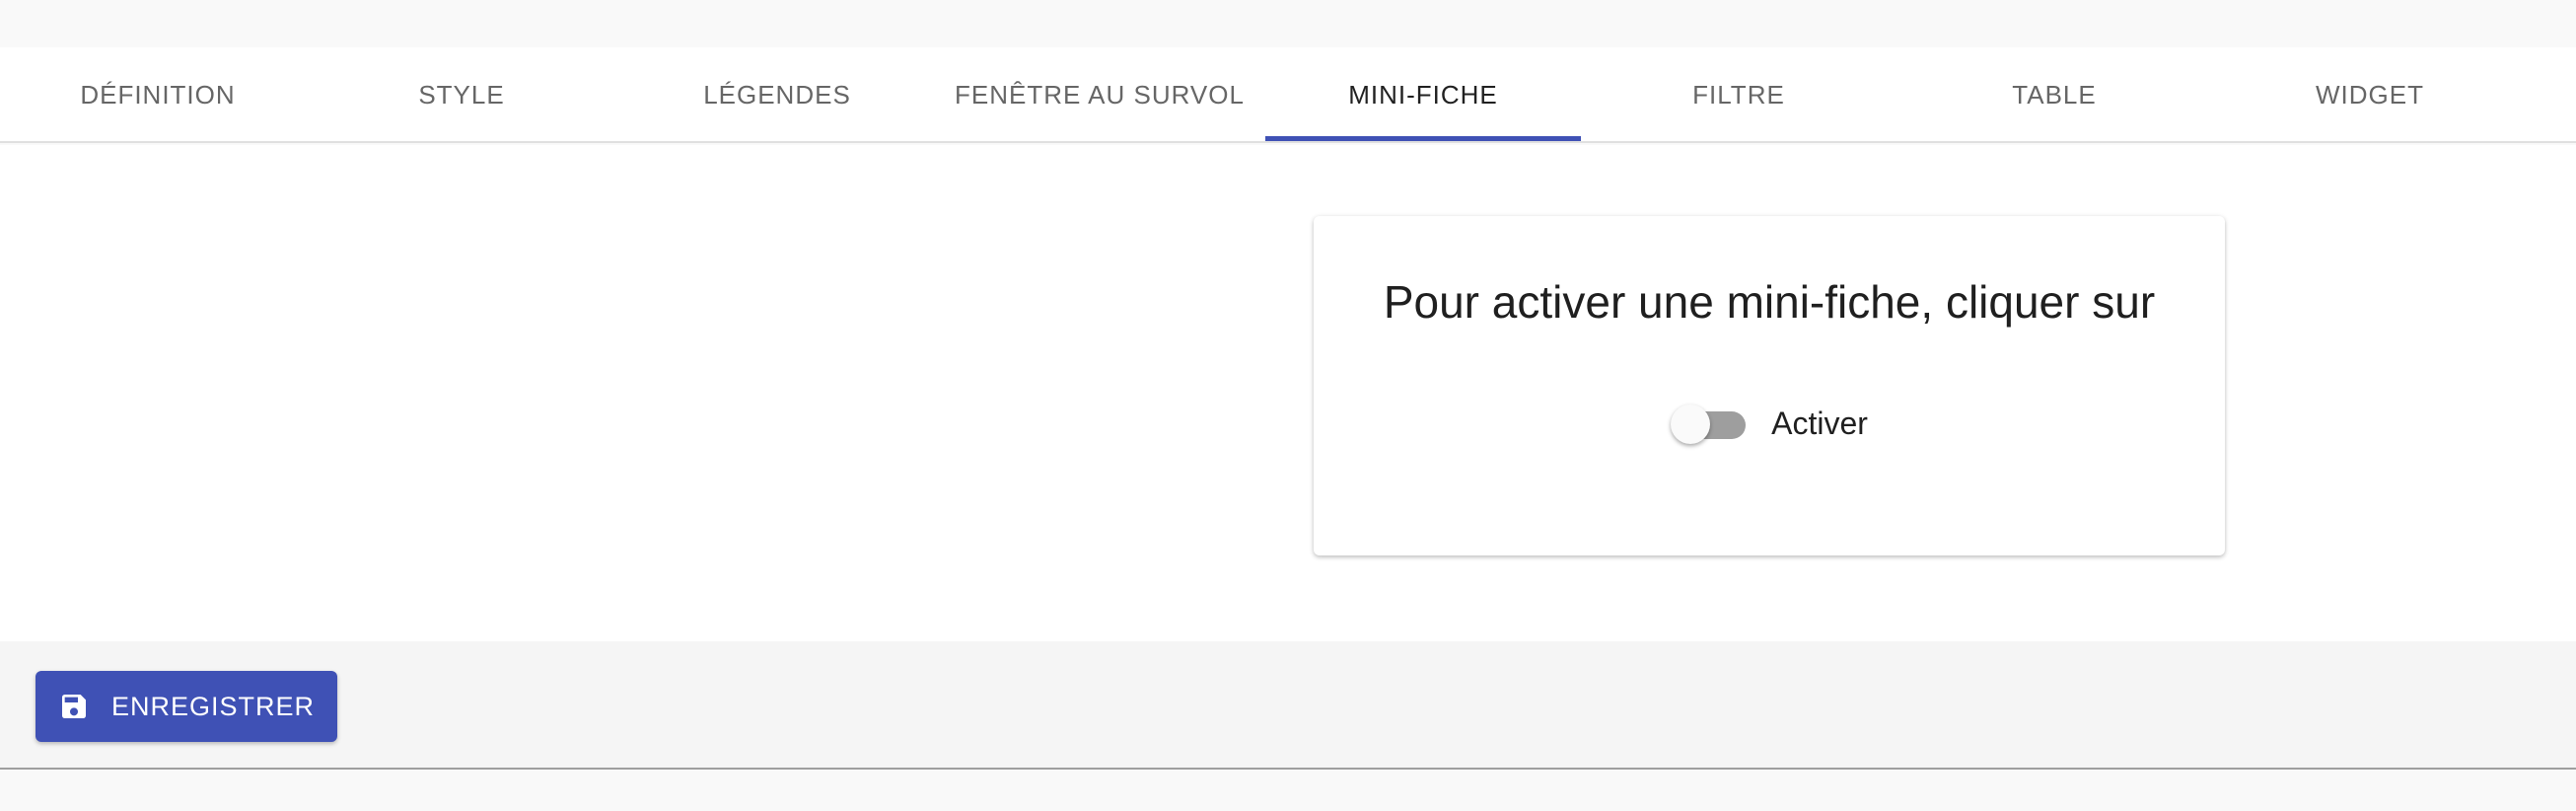  What do you see at coordinates (1288, 23) in the screenshot?
I see `top-bar` at bounding box center [1288, 23].